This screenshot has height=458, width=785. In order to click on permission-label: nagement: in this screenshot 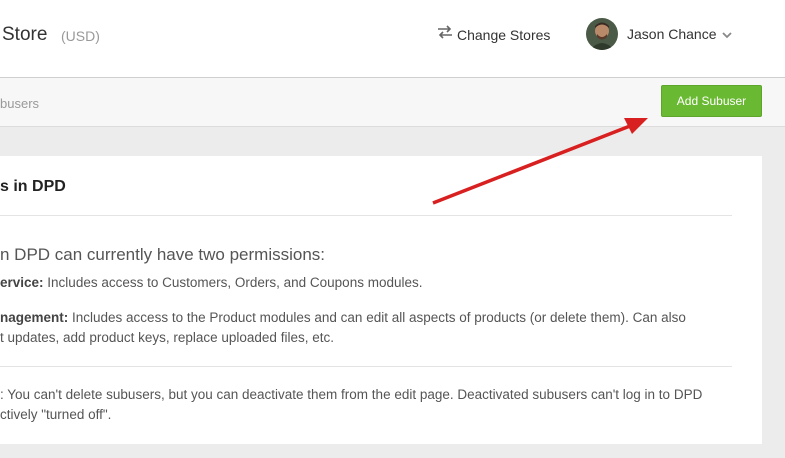, I will do `click(34, 317)`.